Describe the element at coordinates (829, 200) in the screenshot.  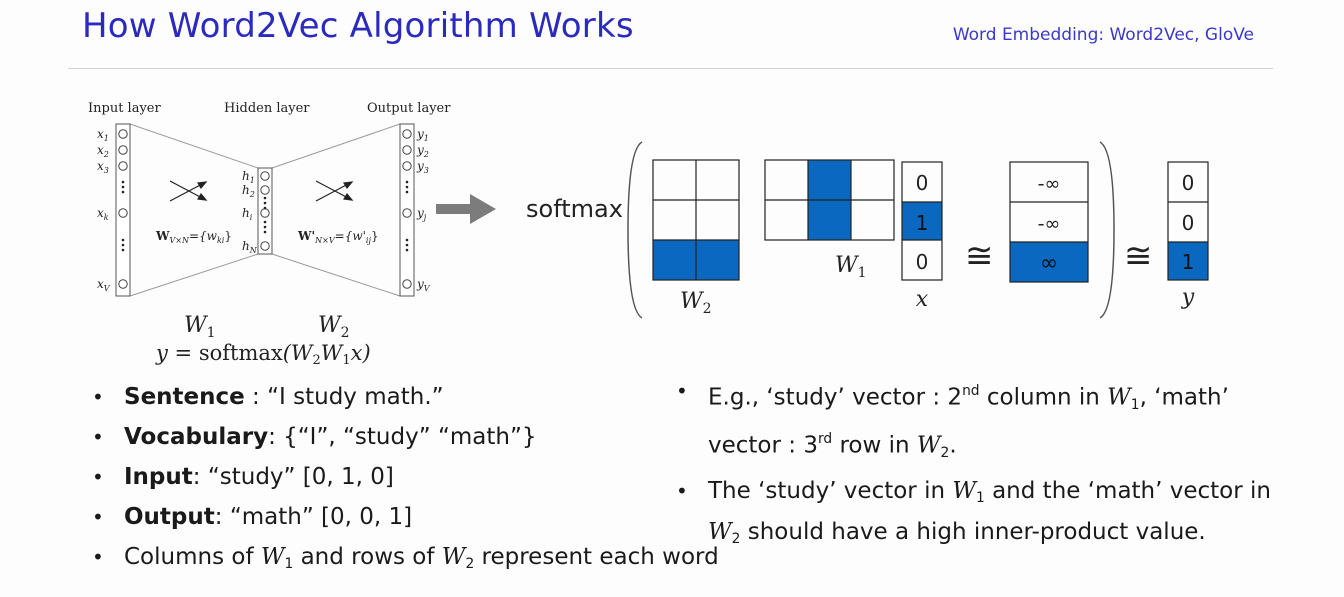
I see `w1-matrix` at that location.